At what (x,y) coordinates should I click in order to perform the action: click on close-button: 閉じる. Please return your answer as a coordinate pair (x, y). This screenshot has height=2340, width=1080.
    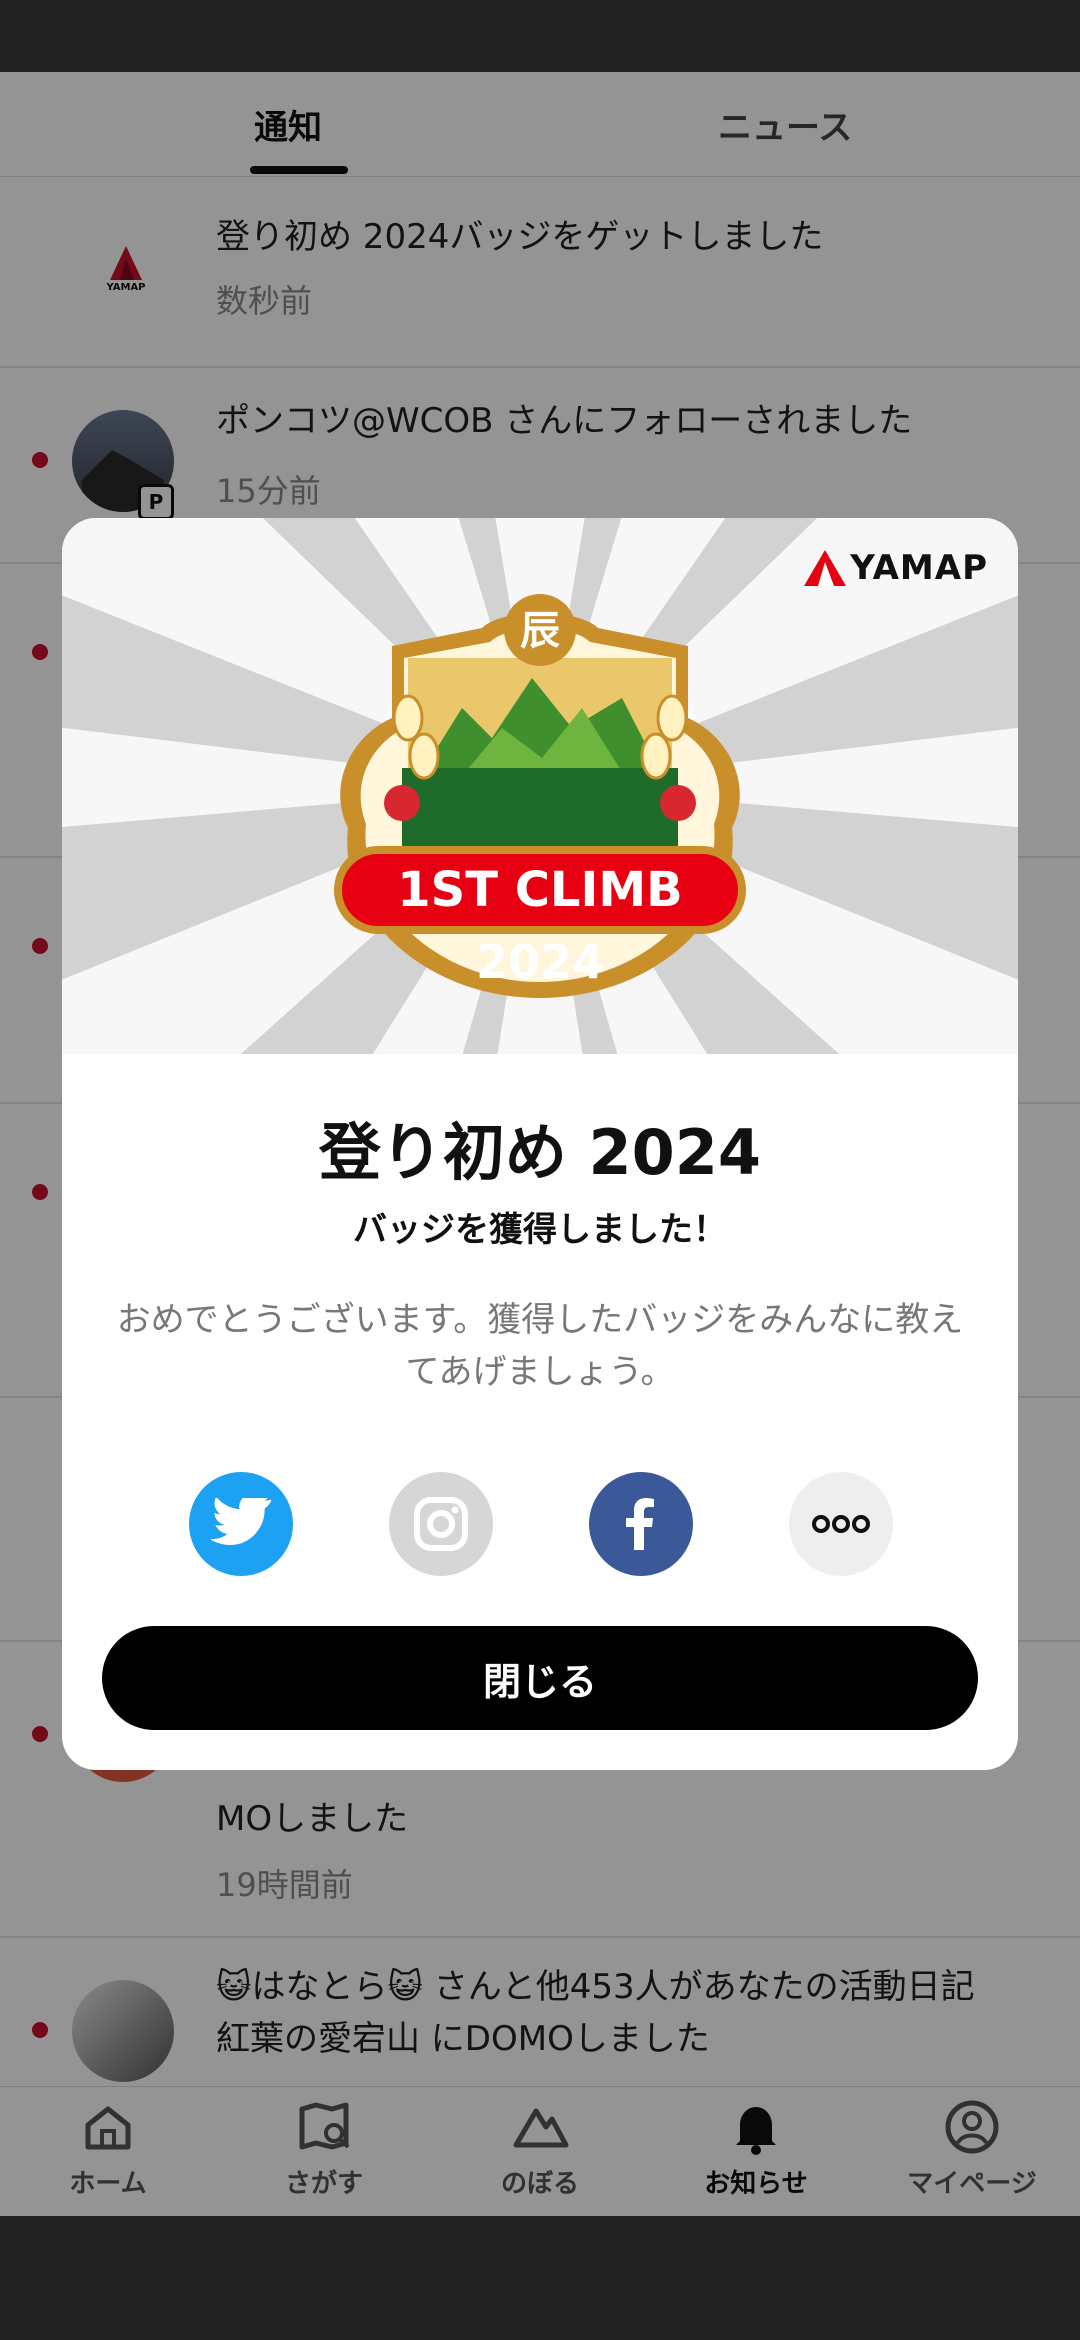
    Looking at the image, I should click on (540, 1678).